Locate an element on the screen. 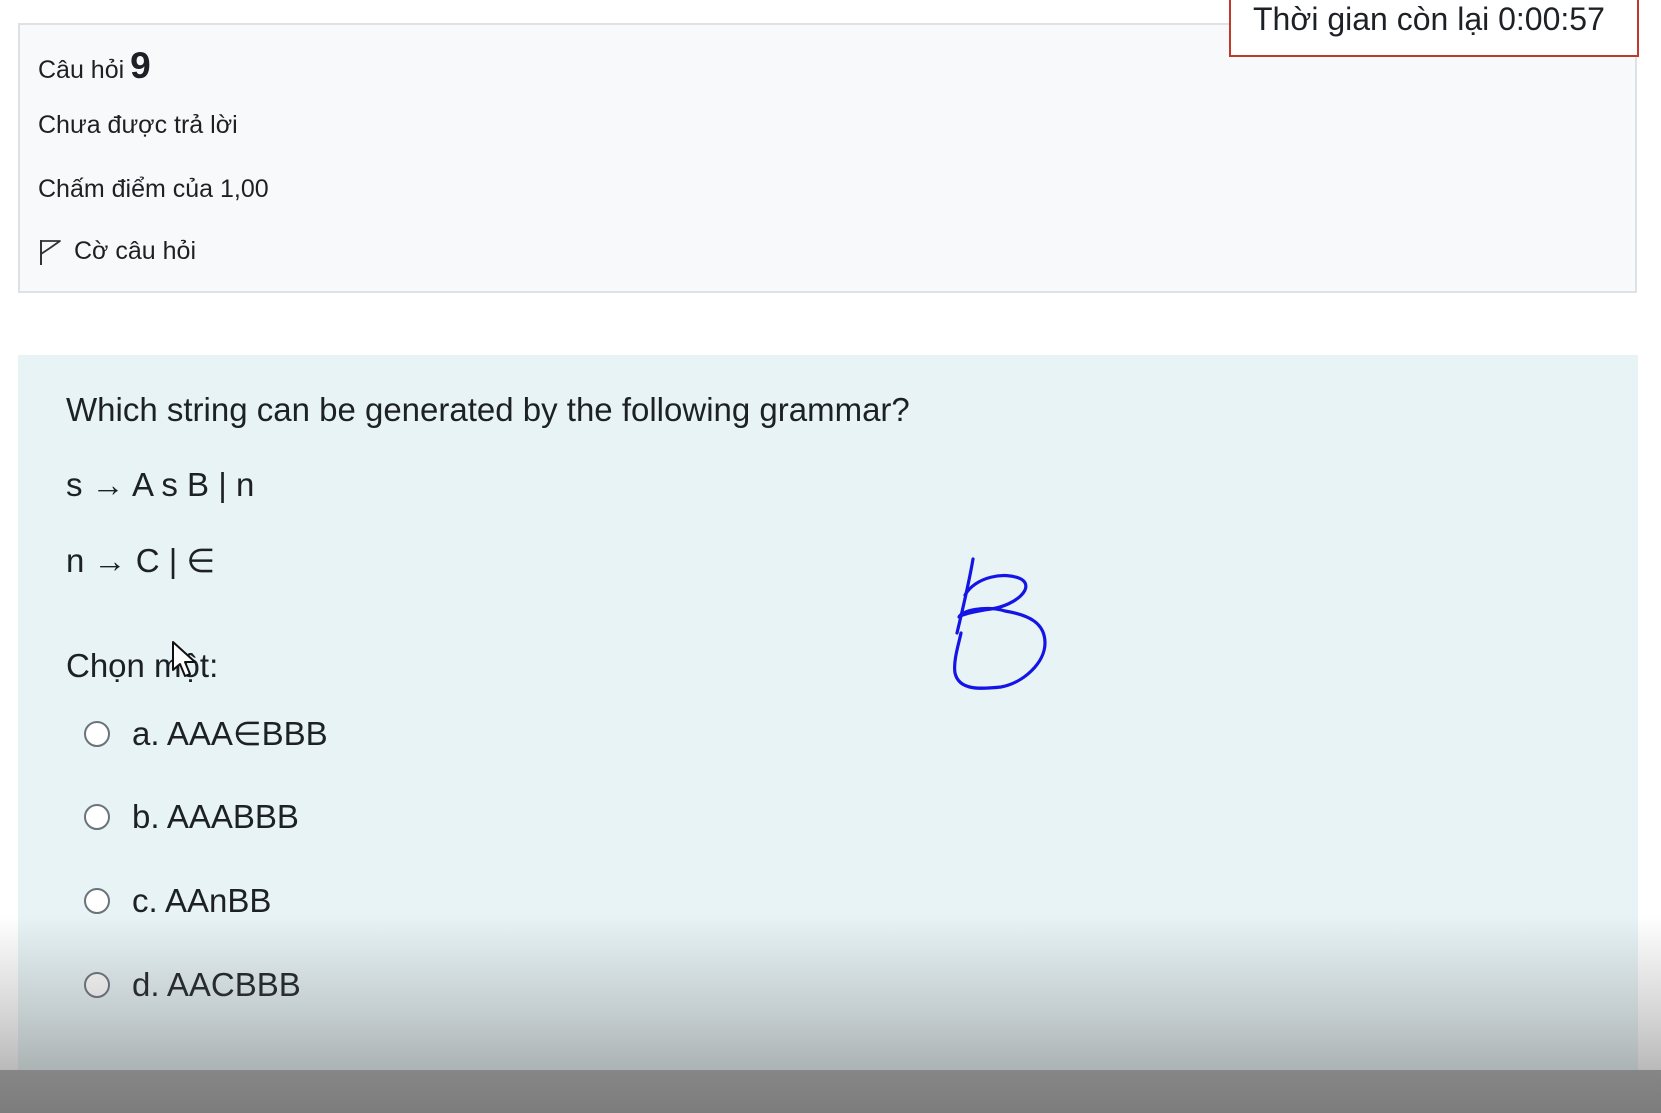 The image size is (1661, 1113). flag-outline-icon is located at coordinates (50, 252).